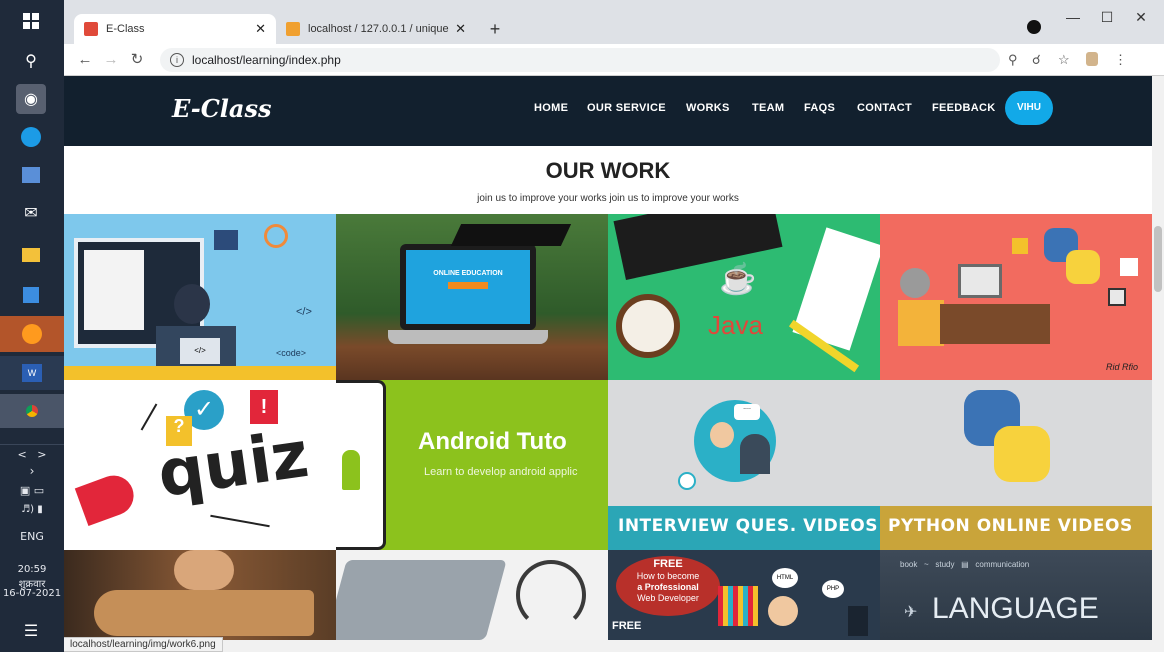 Image resolution: width=1164 pixels, height=652 pixels. What do you see at coordinates (240, 521) in the screenshot?
I see `decor-line` at bounding box center [240, 521].